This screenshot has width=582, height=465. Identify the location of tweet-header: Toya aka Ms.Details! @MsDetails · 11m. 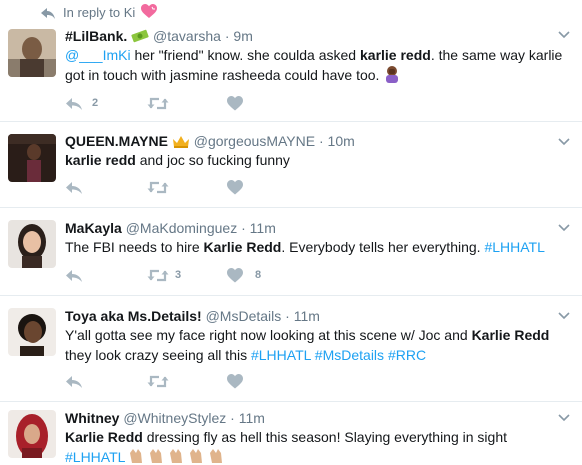
(192, 316).